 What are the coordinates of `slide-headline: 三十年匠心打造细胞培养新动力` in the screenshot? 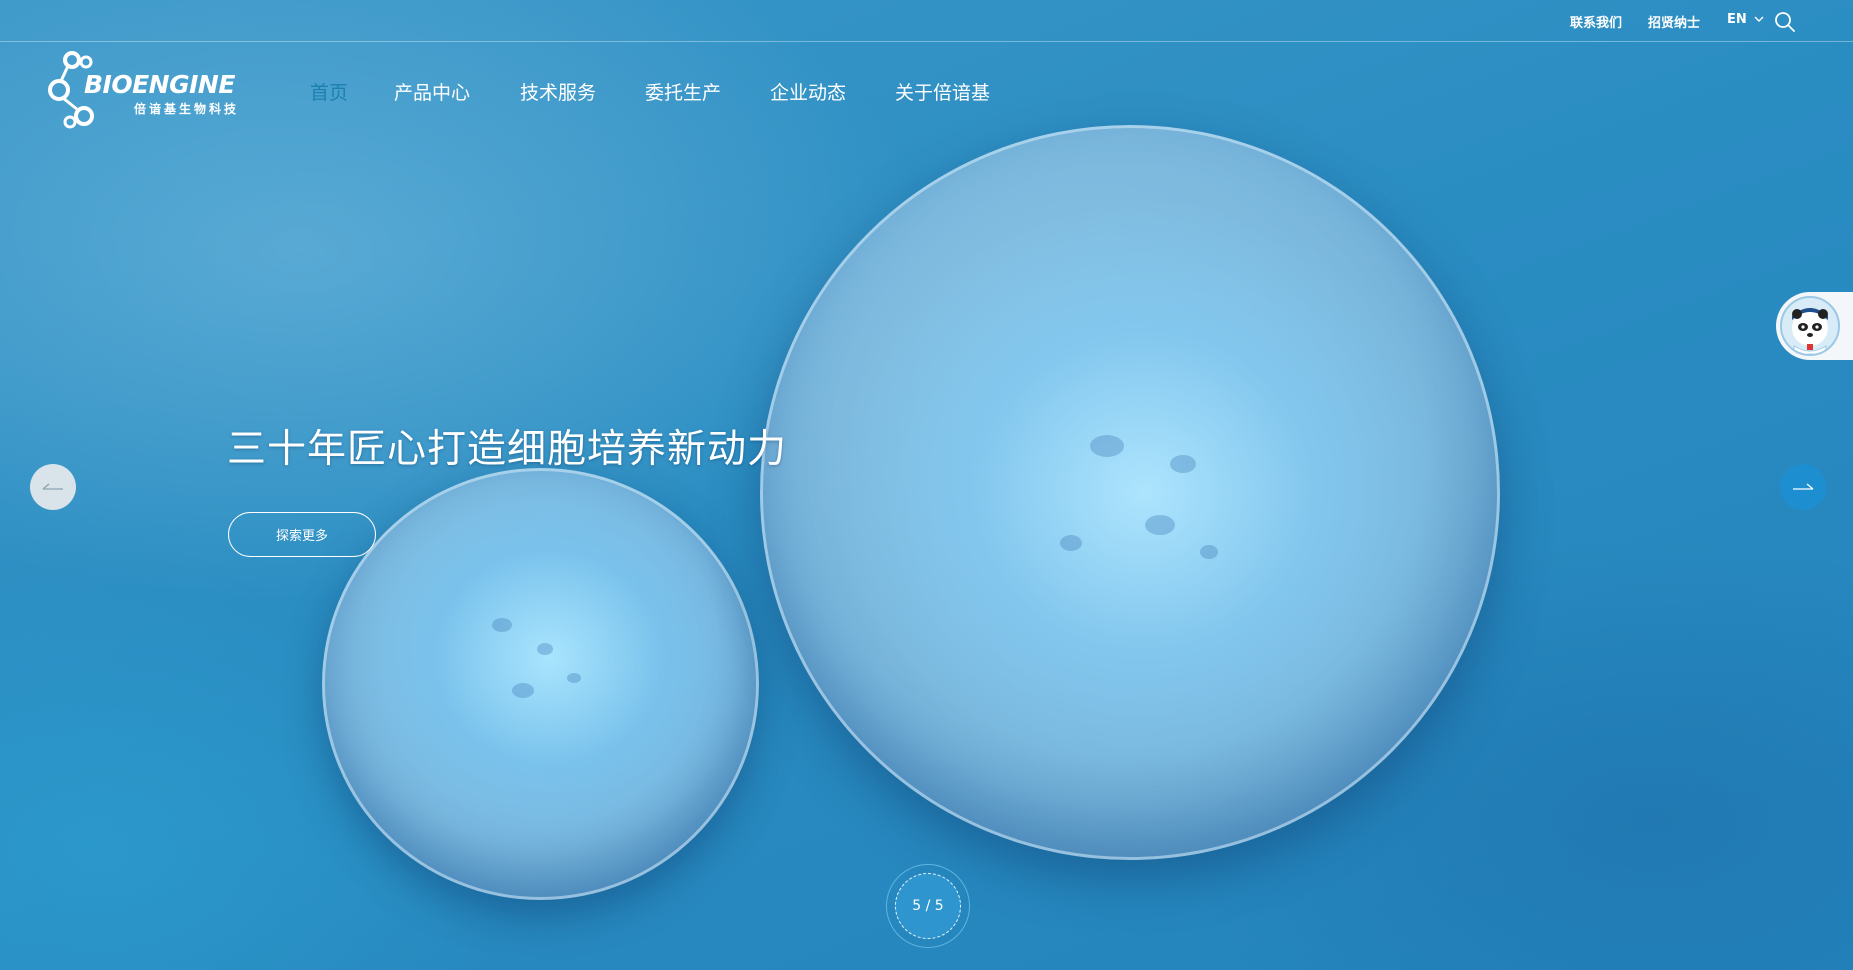 It's located at (507, 449).